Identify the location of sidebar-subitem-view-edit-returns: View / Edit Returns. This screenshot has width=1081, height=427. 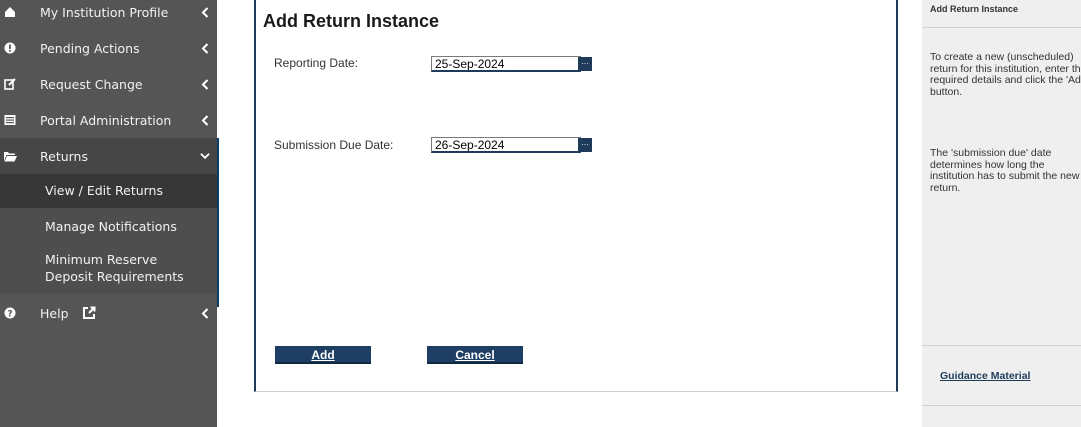
(108, 191).